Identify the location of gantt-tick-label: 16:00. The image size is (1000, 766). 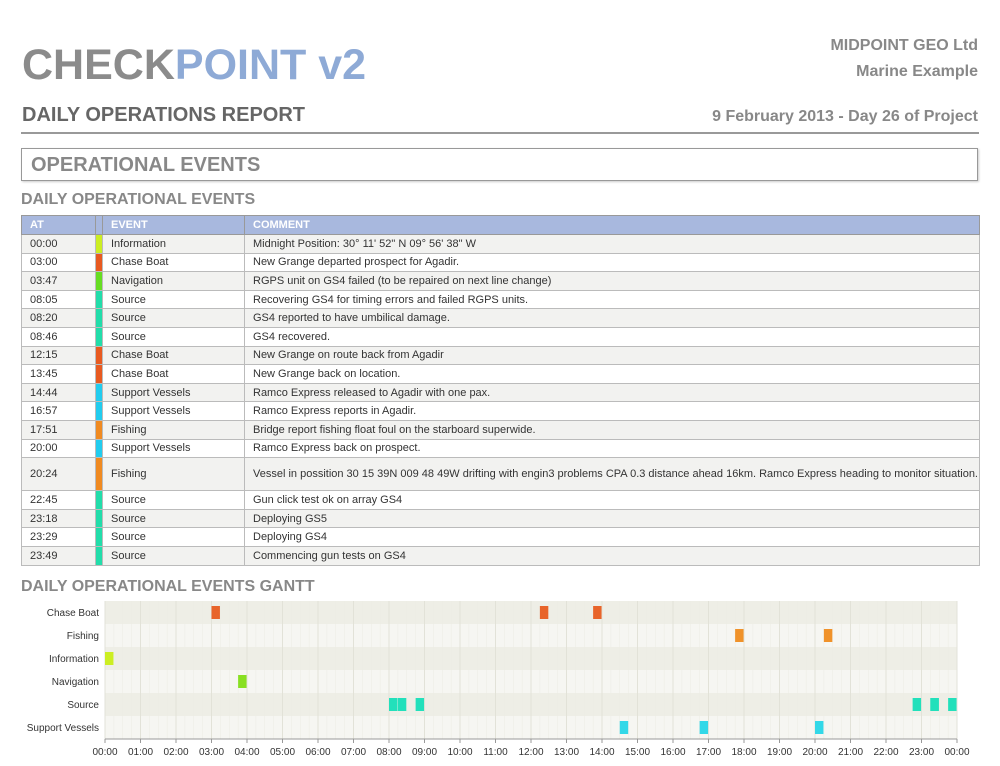
(672, 752).